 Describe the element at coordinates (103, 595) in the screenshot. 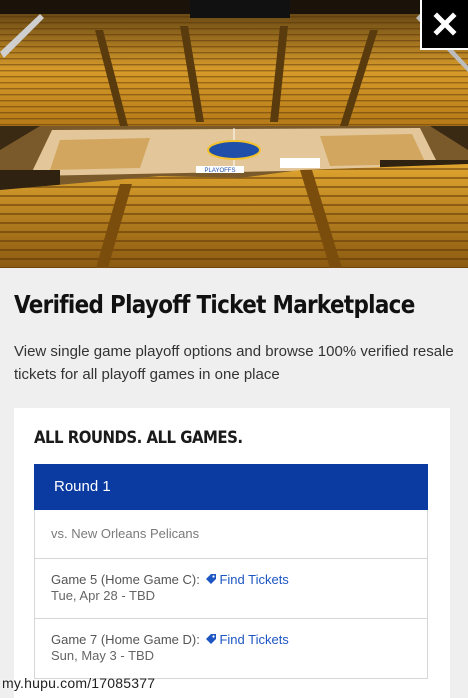

I see `game-date: Tue, Apr 28 - TBD` at that location.